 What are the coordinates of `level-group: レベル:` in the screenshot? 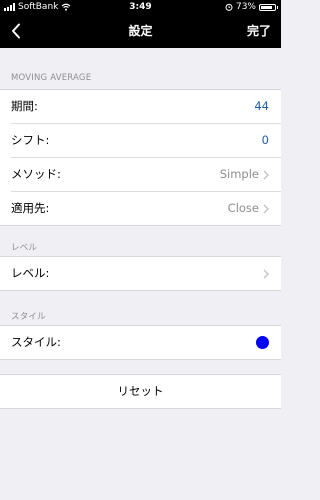 It's located at (140, 273).